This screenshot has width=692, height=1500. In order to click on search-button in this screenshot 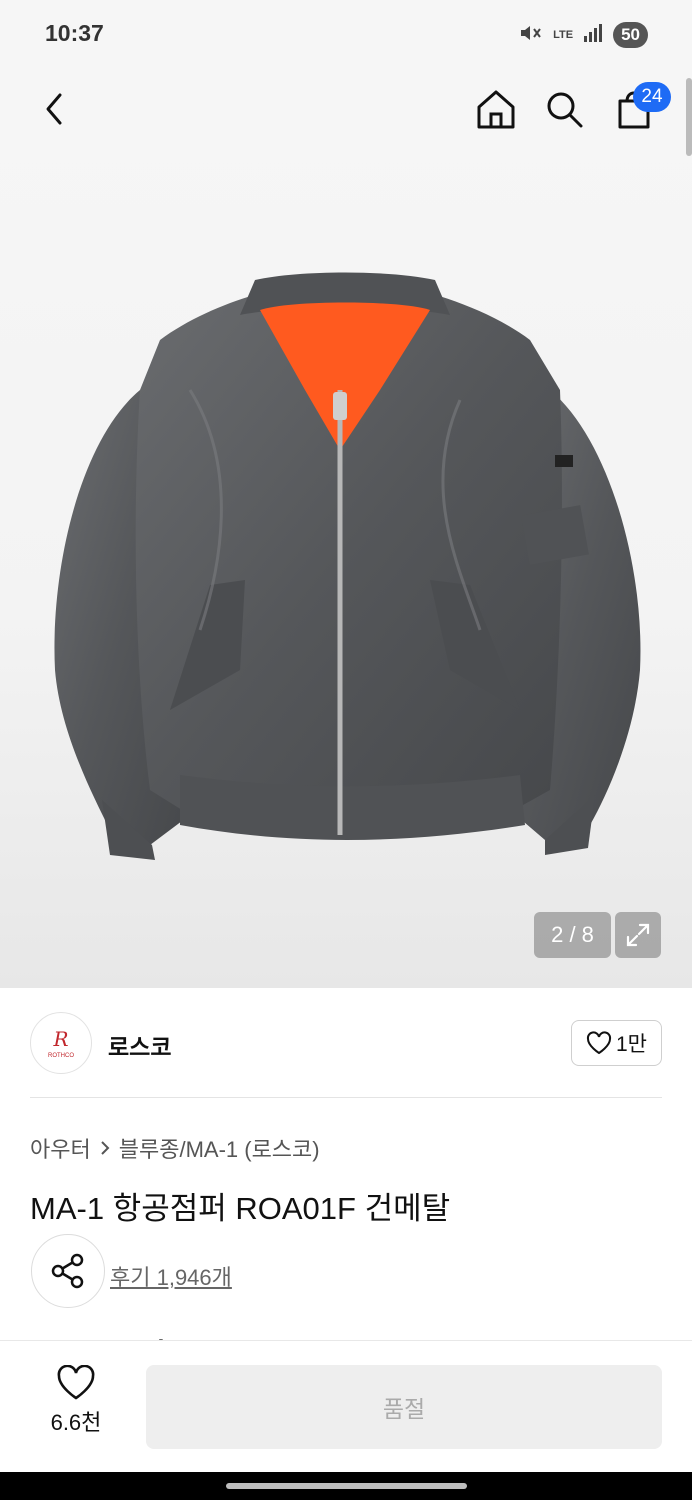, I will do `click(564, 109)`.